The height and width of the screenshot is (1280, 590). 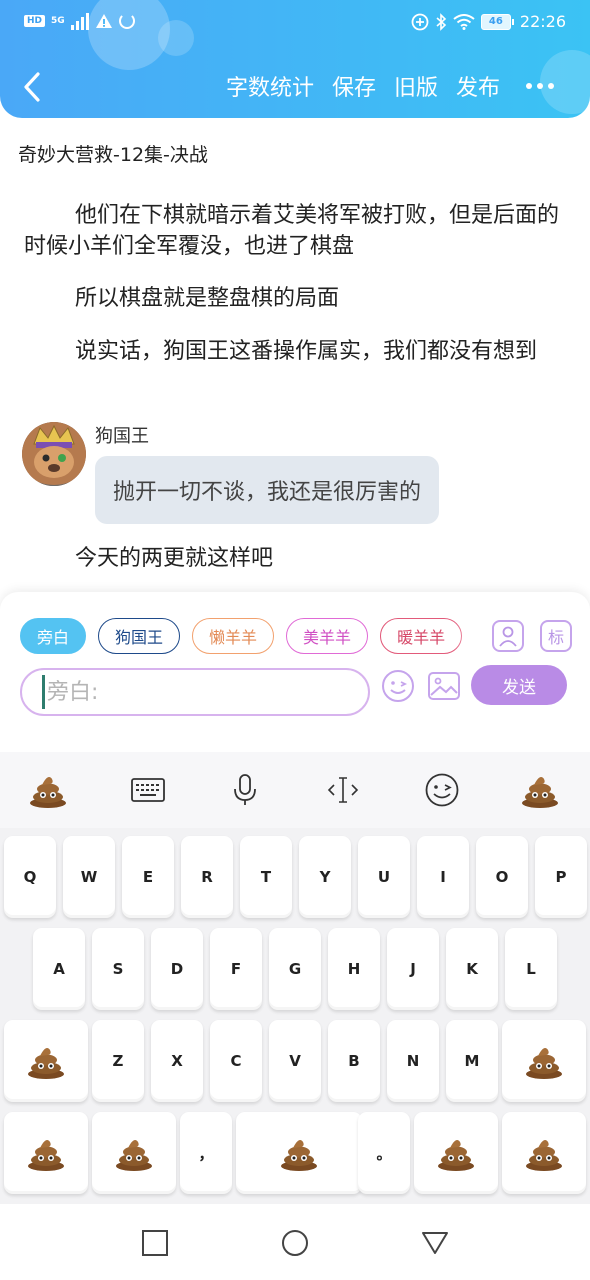 What do you see at coordinates (206, 1153) in the screenshot?
I see `key-comma: ，` at bounding box center [206, 1153].